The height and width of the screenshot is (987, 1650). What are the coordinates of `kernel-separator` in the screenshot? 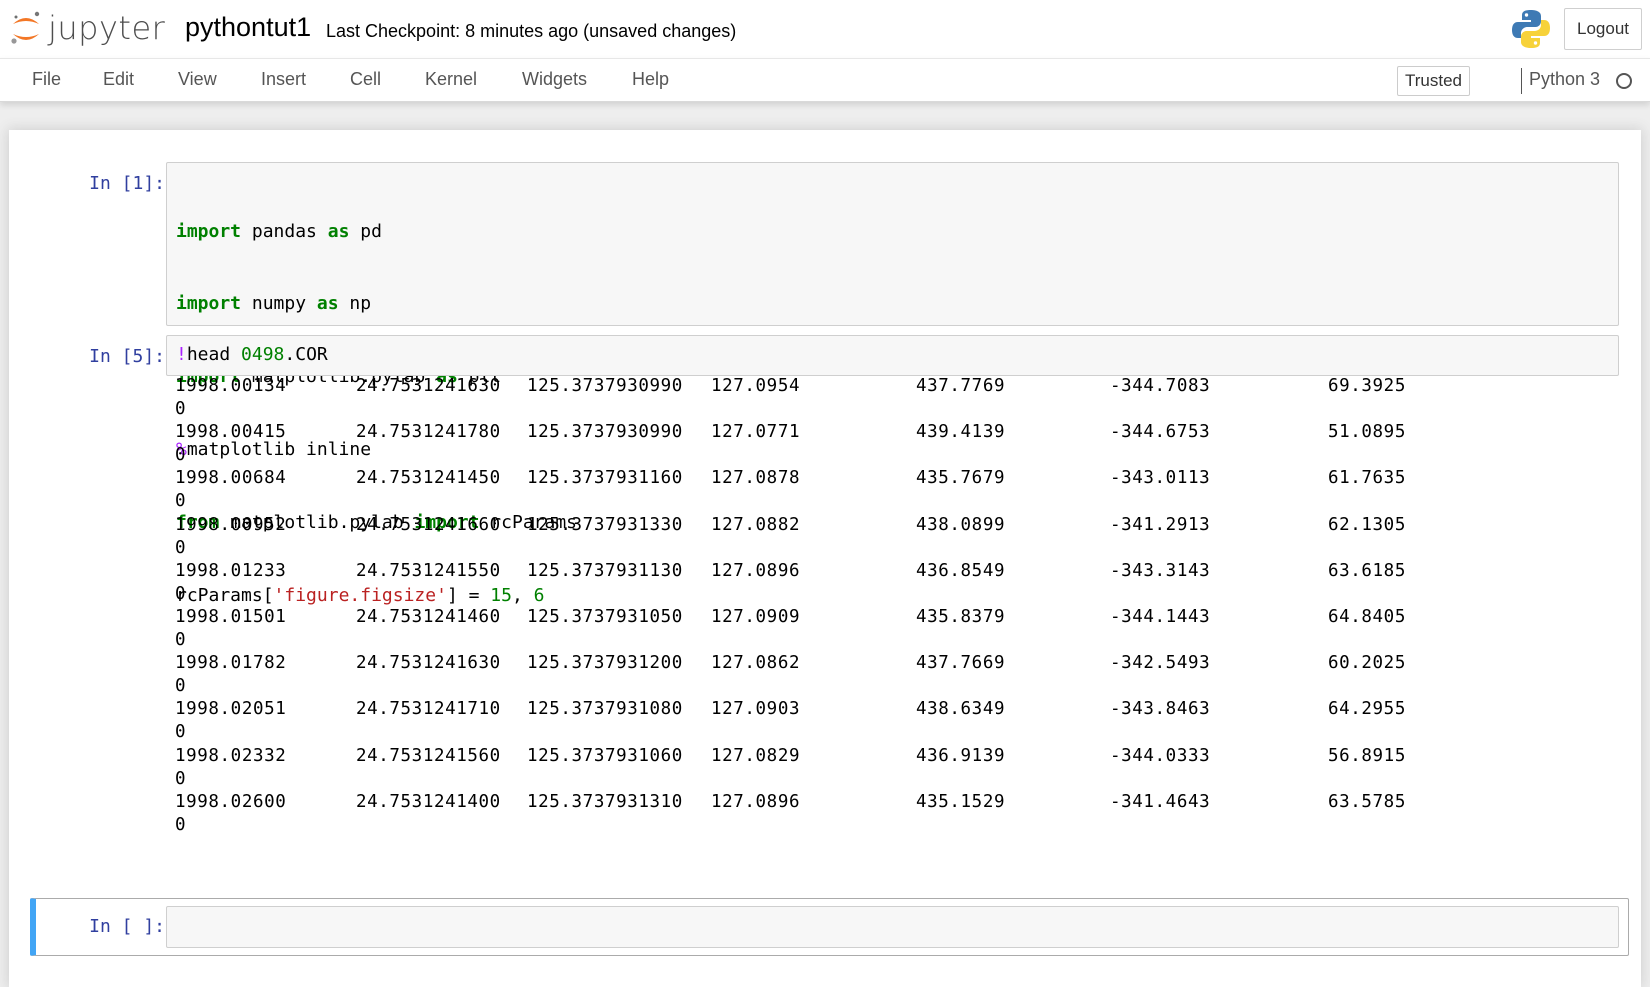 It's located at (1521, 81).